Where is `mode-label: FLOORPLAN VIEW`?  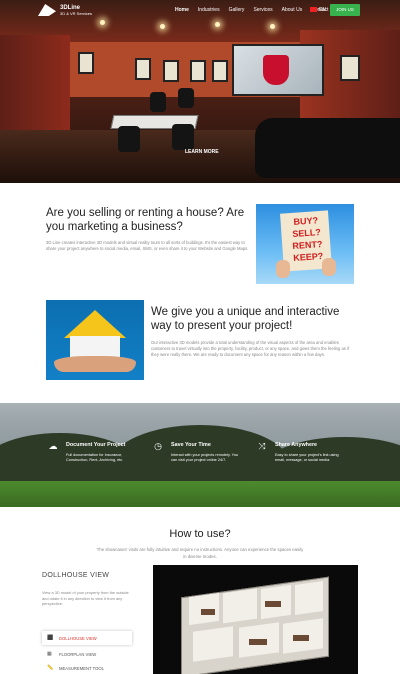 mode-label: FLOORPLAN VIEW is located at coordinates (78, 654).